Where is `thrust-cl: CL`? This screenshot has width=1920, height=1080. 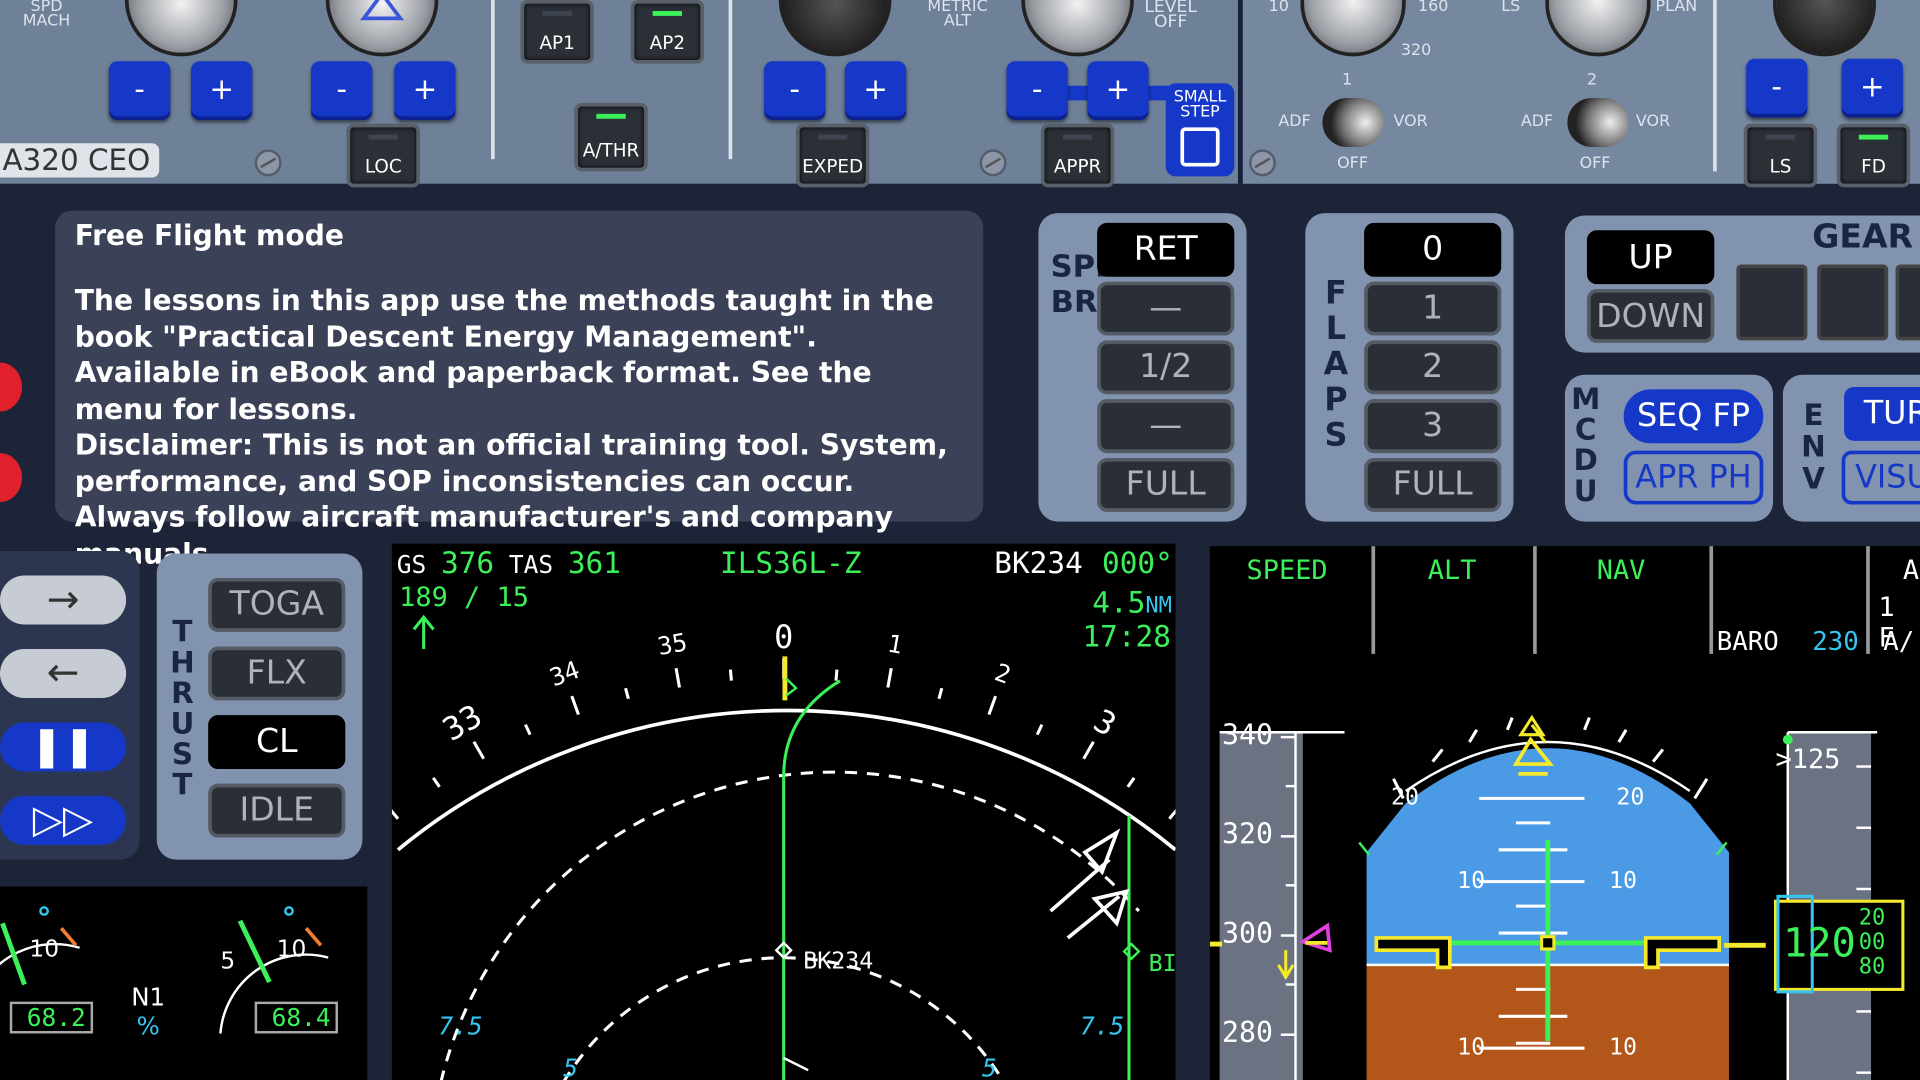
thrust-cl: CL is located at coordinates (277, 742).